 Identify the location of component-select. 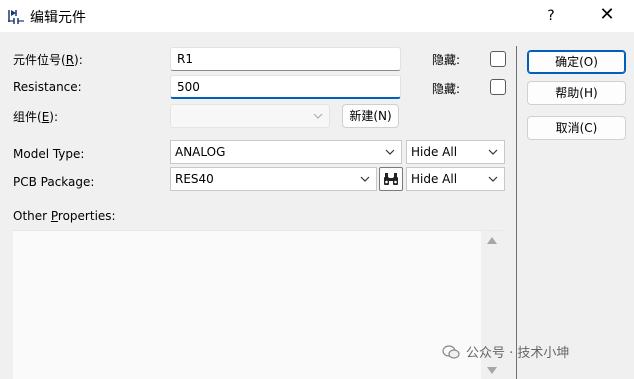
(250, 116).